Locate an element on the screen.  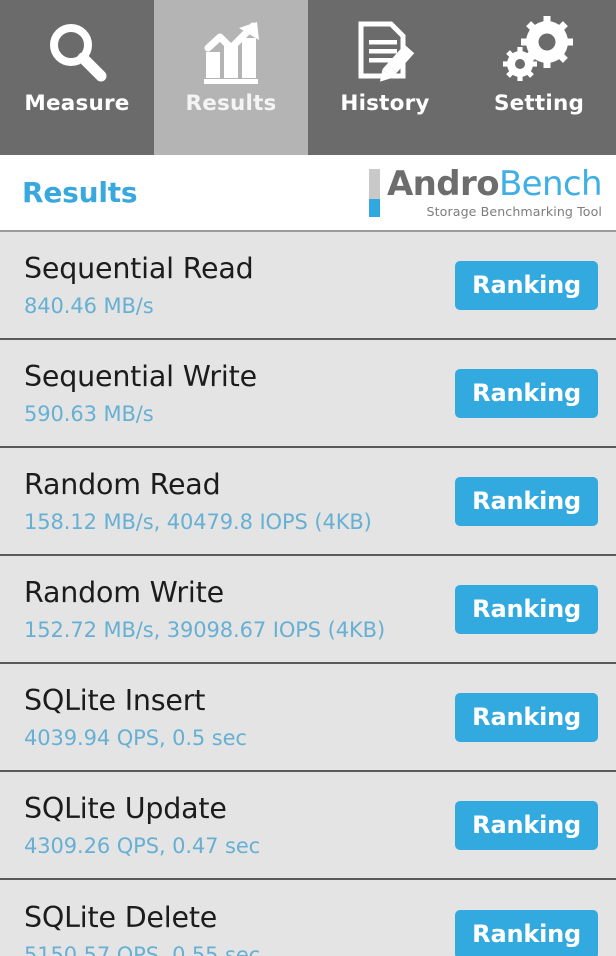
tab-measure-label: Measure is located at coordinates (77, 103).